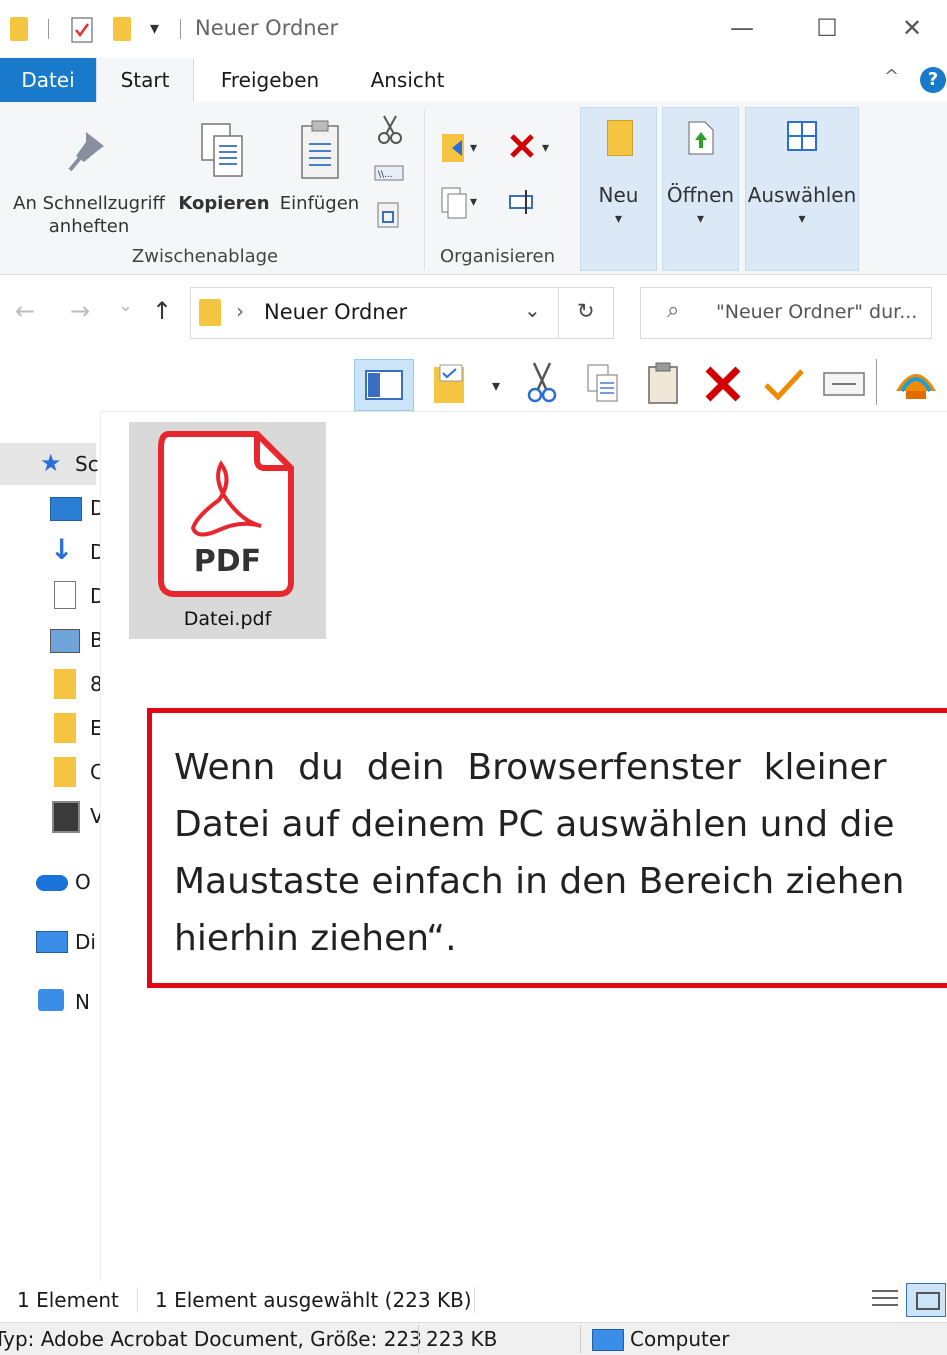 This screenshot has height=1355, width=947. I want to click on forward-button: →, so click(80, 311).